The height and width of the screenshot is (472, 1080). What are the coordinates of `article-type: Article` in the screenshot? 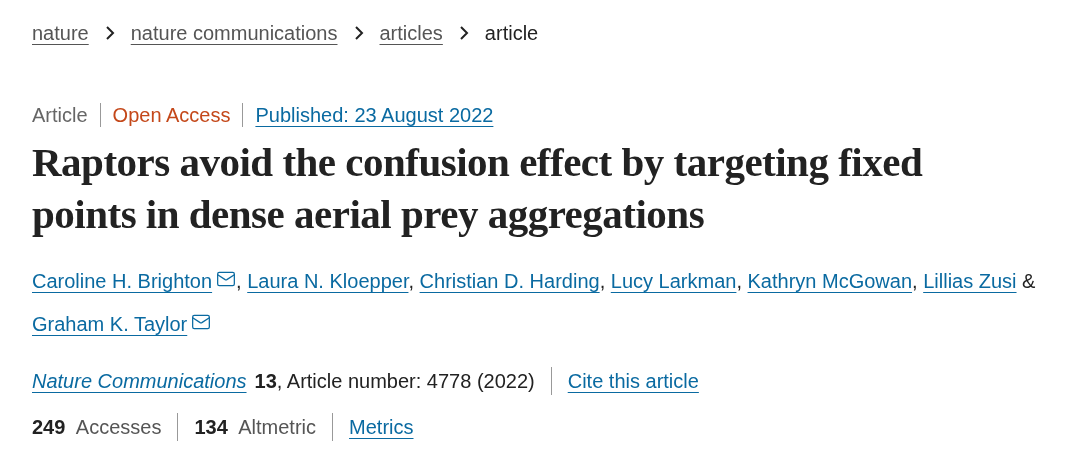 It's located at (60, 115).